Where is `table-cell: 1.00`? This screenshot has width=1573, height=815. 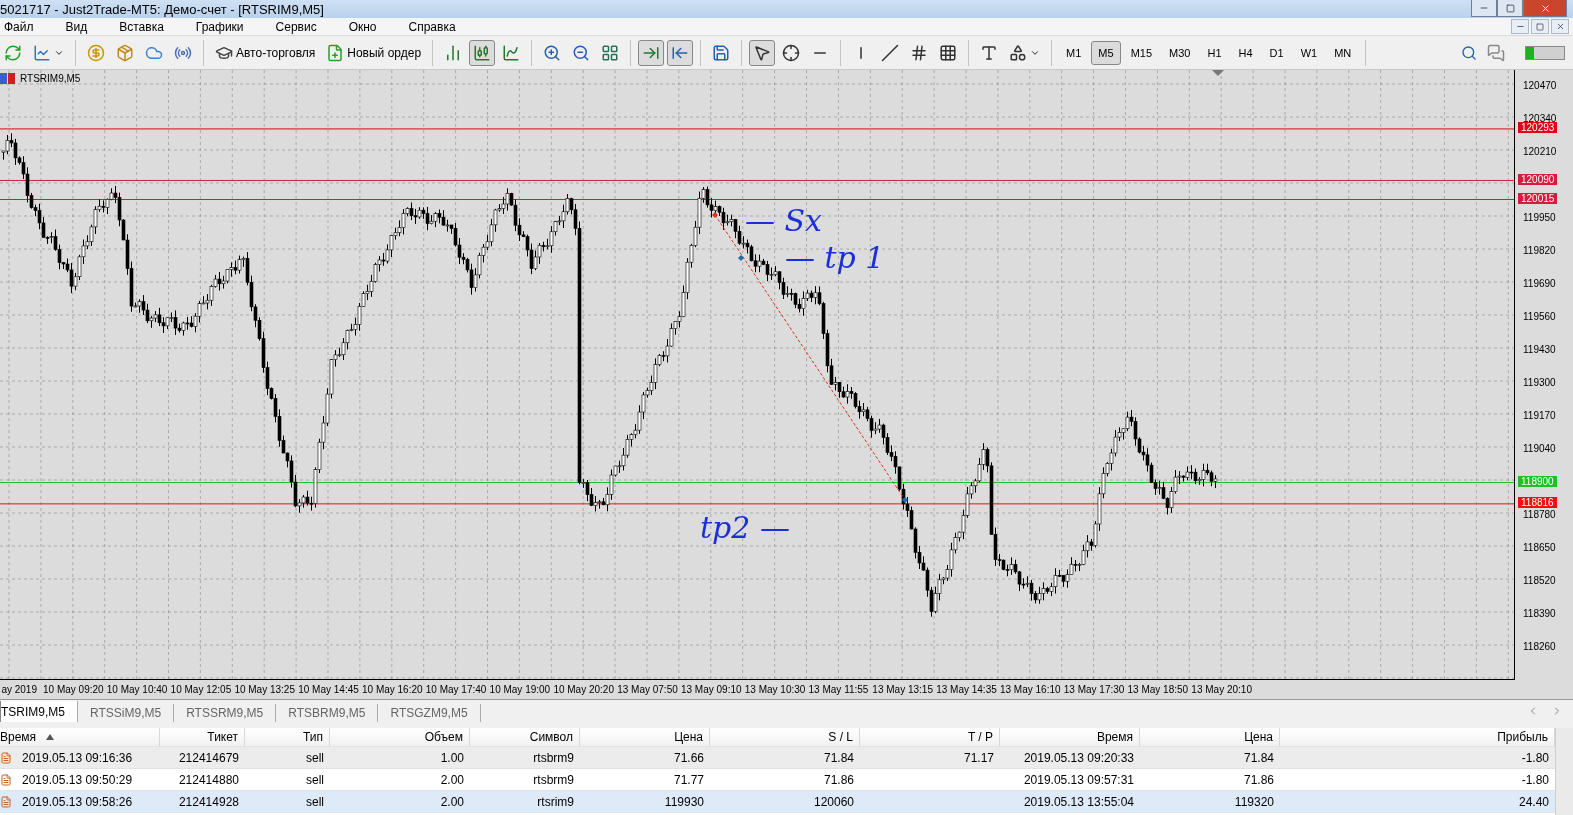 table-cell: 1.00 is located at coordinates (452, 757).